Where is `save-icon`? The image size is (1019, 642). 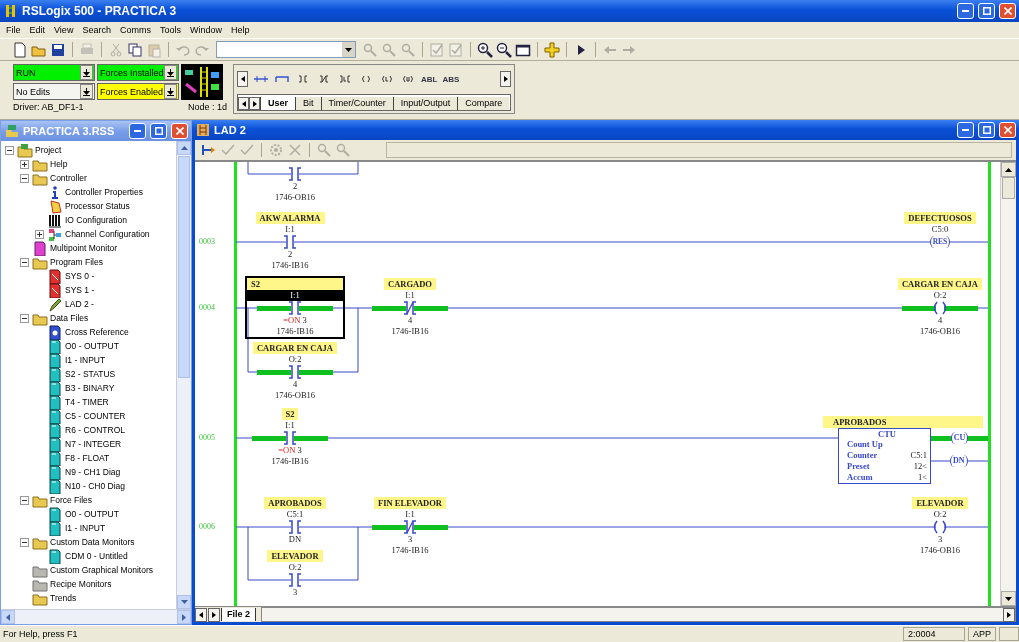
save-icon is located at coordinates (58, 49).